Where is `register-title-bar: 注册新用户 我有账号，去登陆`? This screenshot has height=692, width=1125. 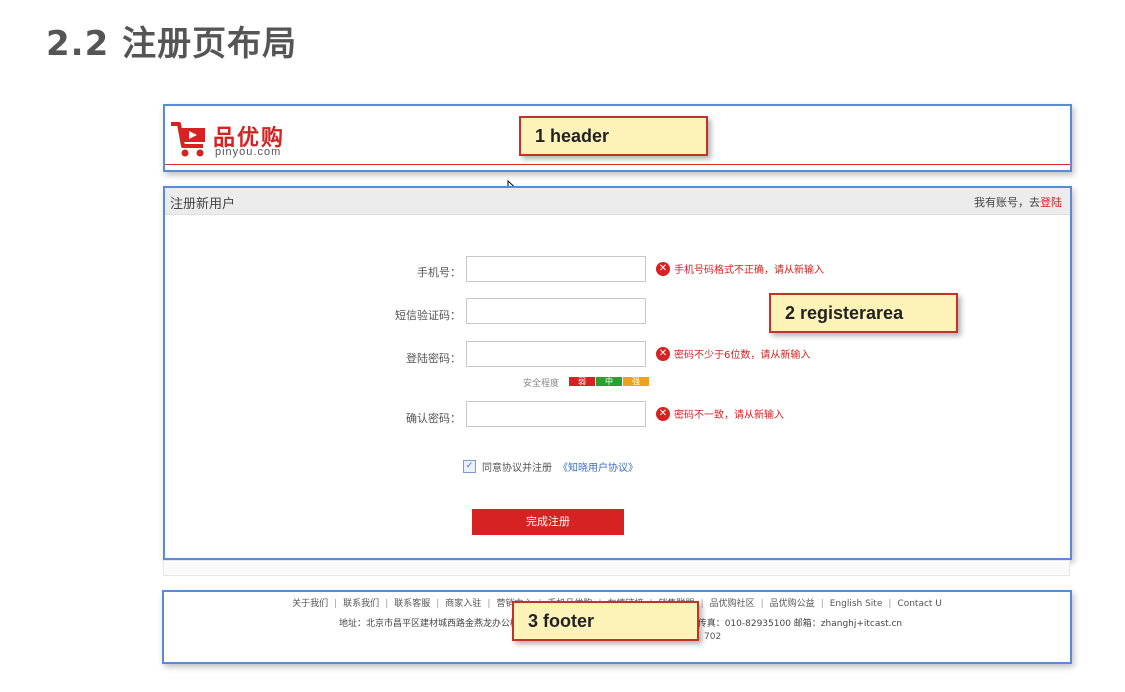
register-title-bar: 注册新用户 我有账号，去登陆 is located at coordinates (617, 201).